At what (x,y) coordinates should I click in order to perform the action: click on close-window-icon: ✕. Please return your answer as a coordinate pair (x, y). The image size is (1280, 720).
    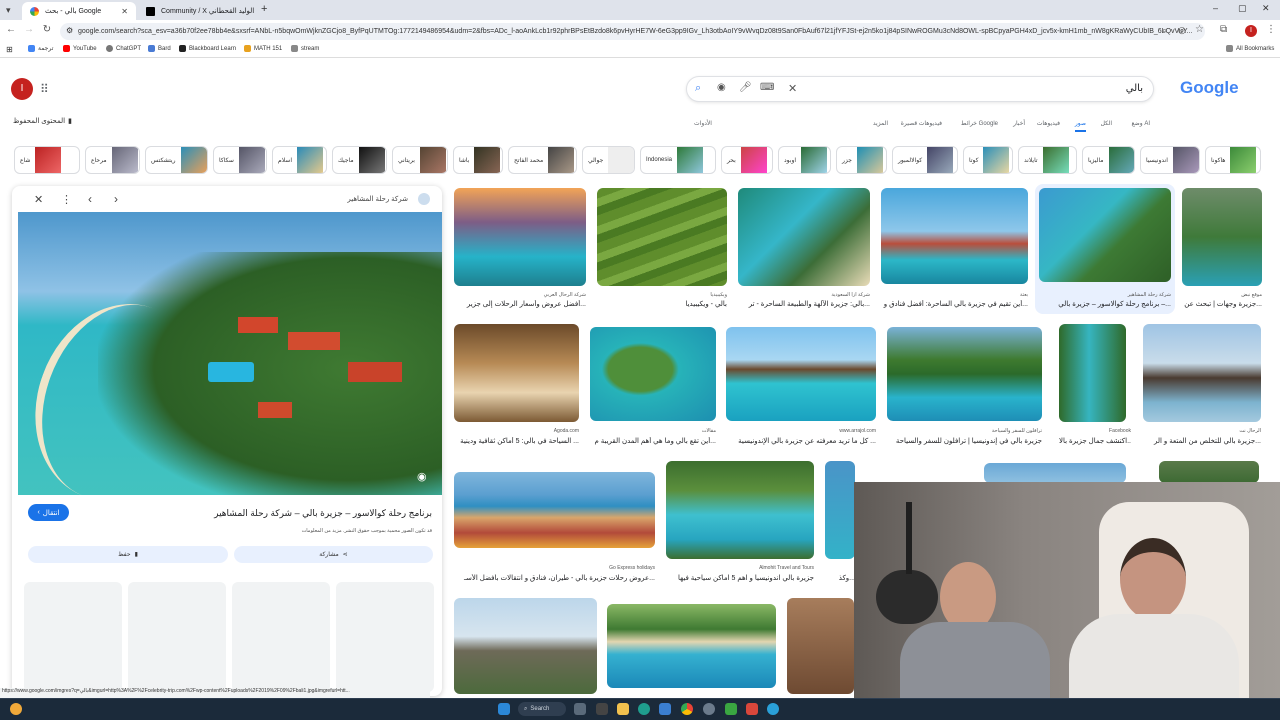
    Looking at the image, I should click on (1266, 8).